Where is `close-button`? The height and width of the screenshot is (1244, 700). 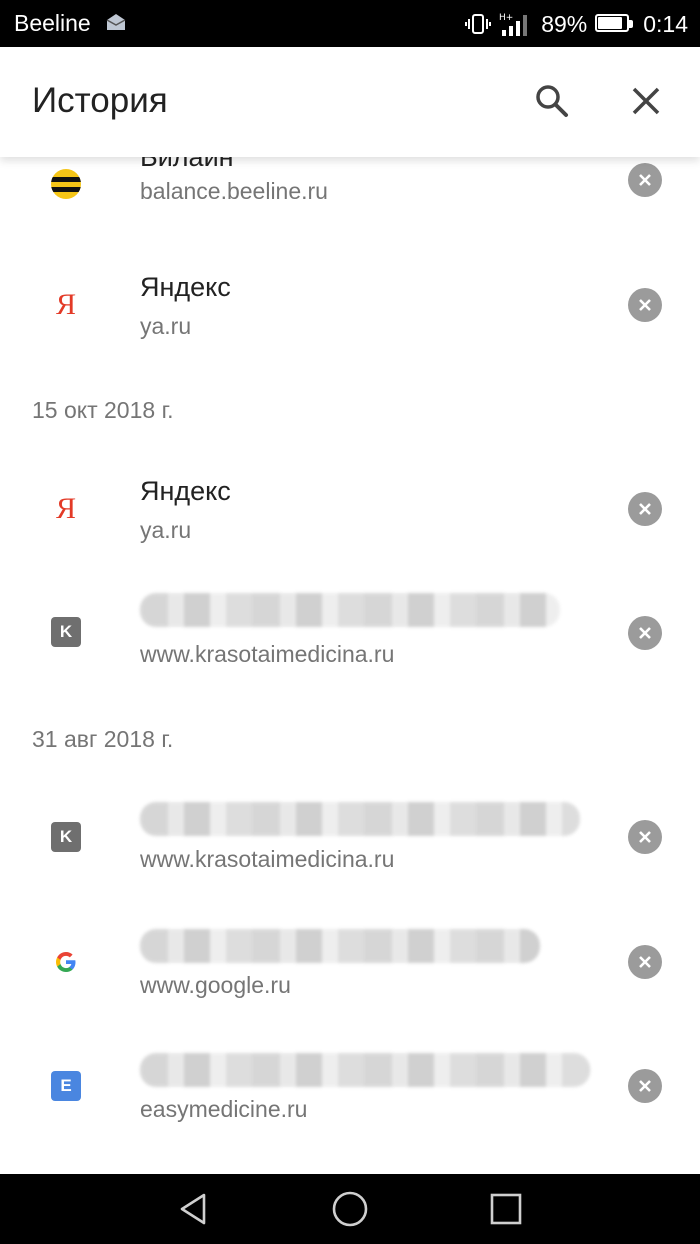
close-button is located at coordinates (646, 101).